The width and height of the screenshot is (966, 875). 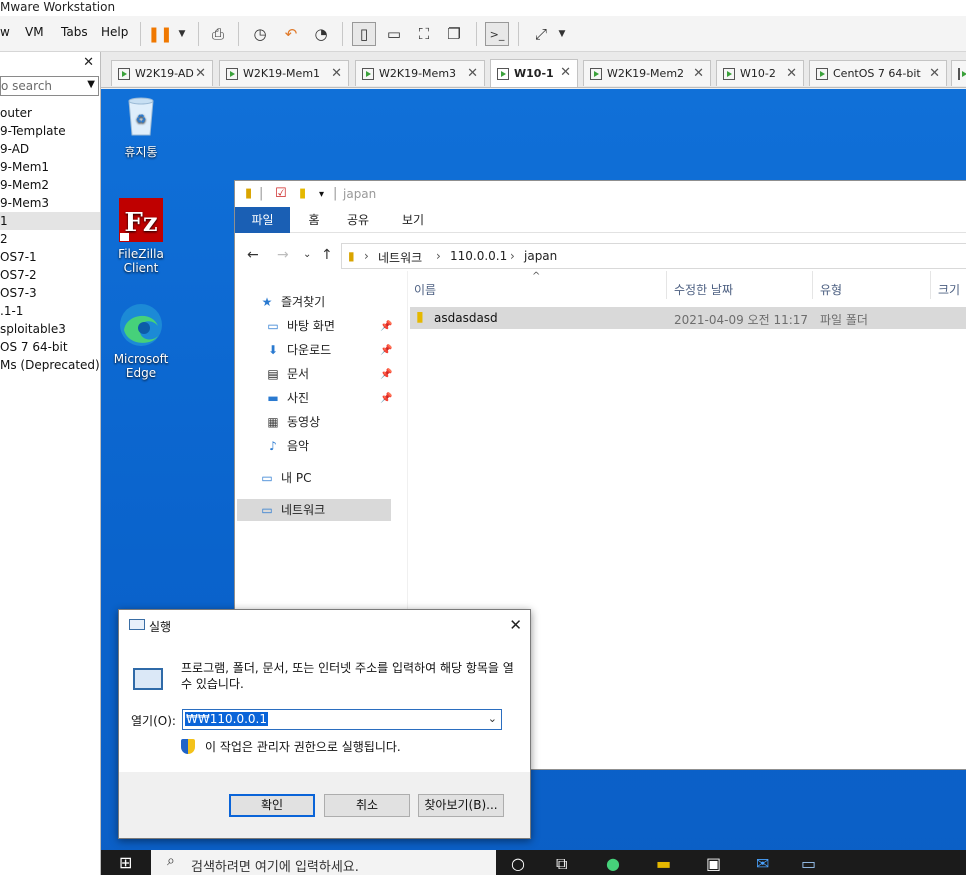 I want to click on library-item: sploitable3, so click(x=50, y=329).